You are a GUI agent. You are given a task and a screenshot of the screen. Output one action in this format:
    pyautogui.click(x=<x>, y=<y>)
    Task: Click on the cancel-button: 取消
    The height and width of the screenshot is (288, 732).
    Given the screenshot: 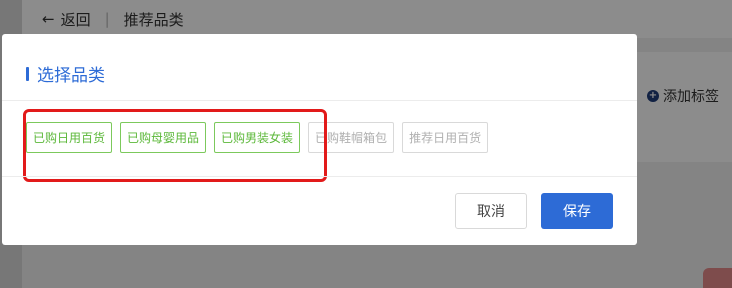 What is the action you would take?
    pyautogui.click(x=491, y=211)
    